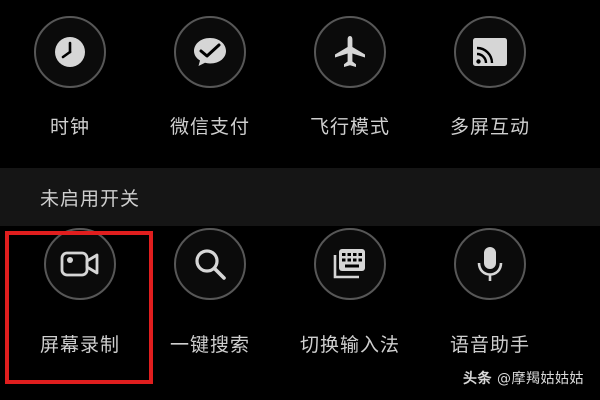 This screenshot has width=600, height=400. I want to click on toggle-voice-assistant-label: 语音助手, so click(489, 345).